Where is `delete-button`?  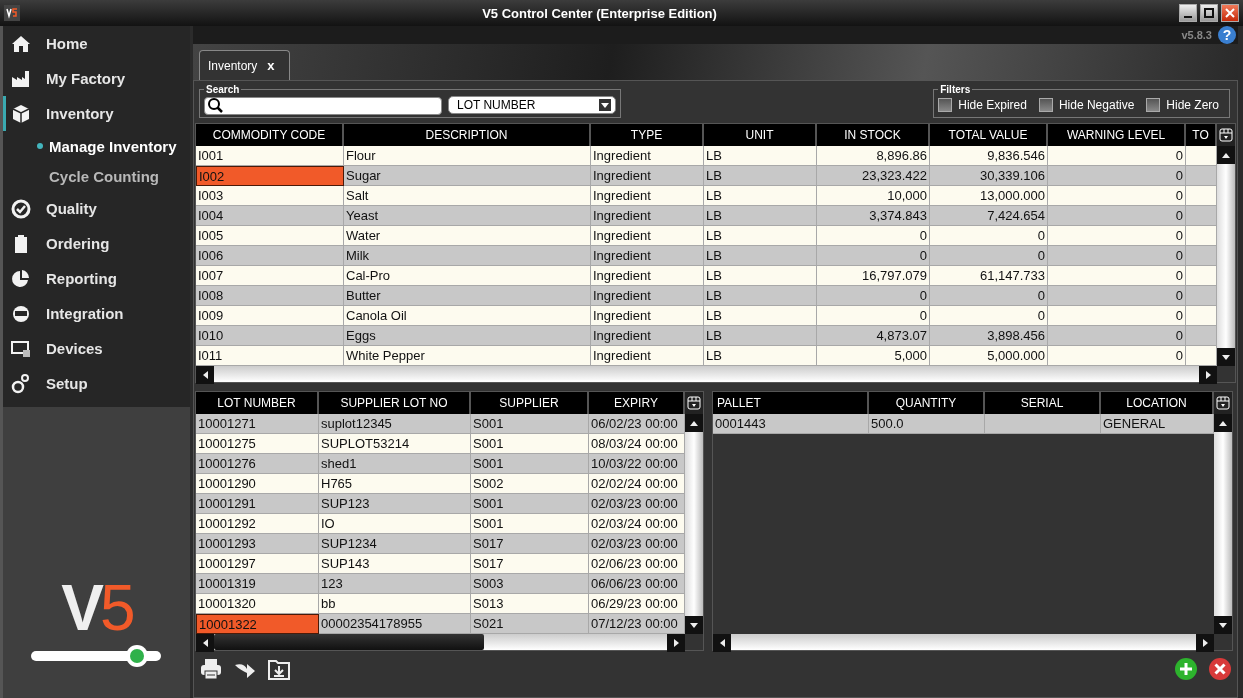
delete-button is located at coordinates (1220, 669).